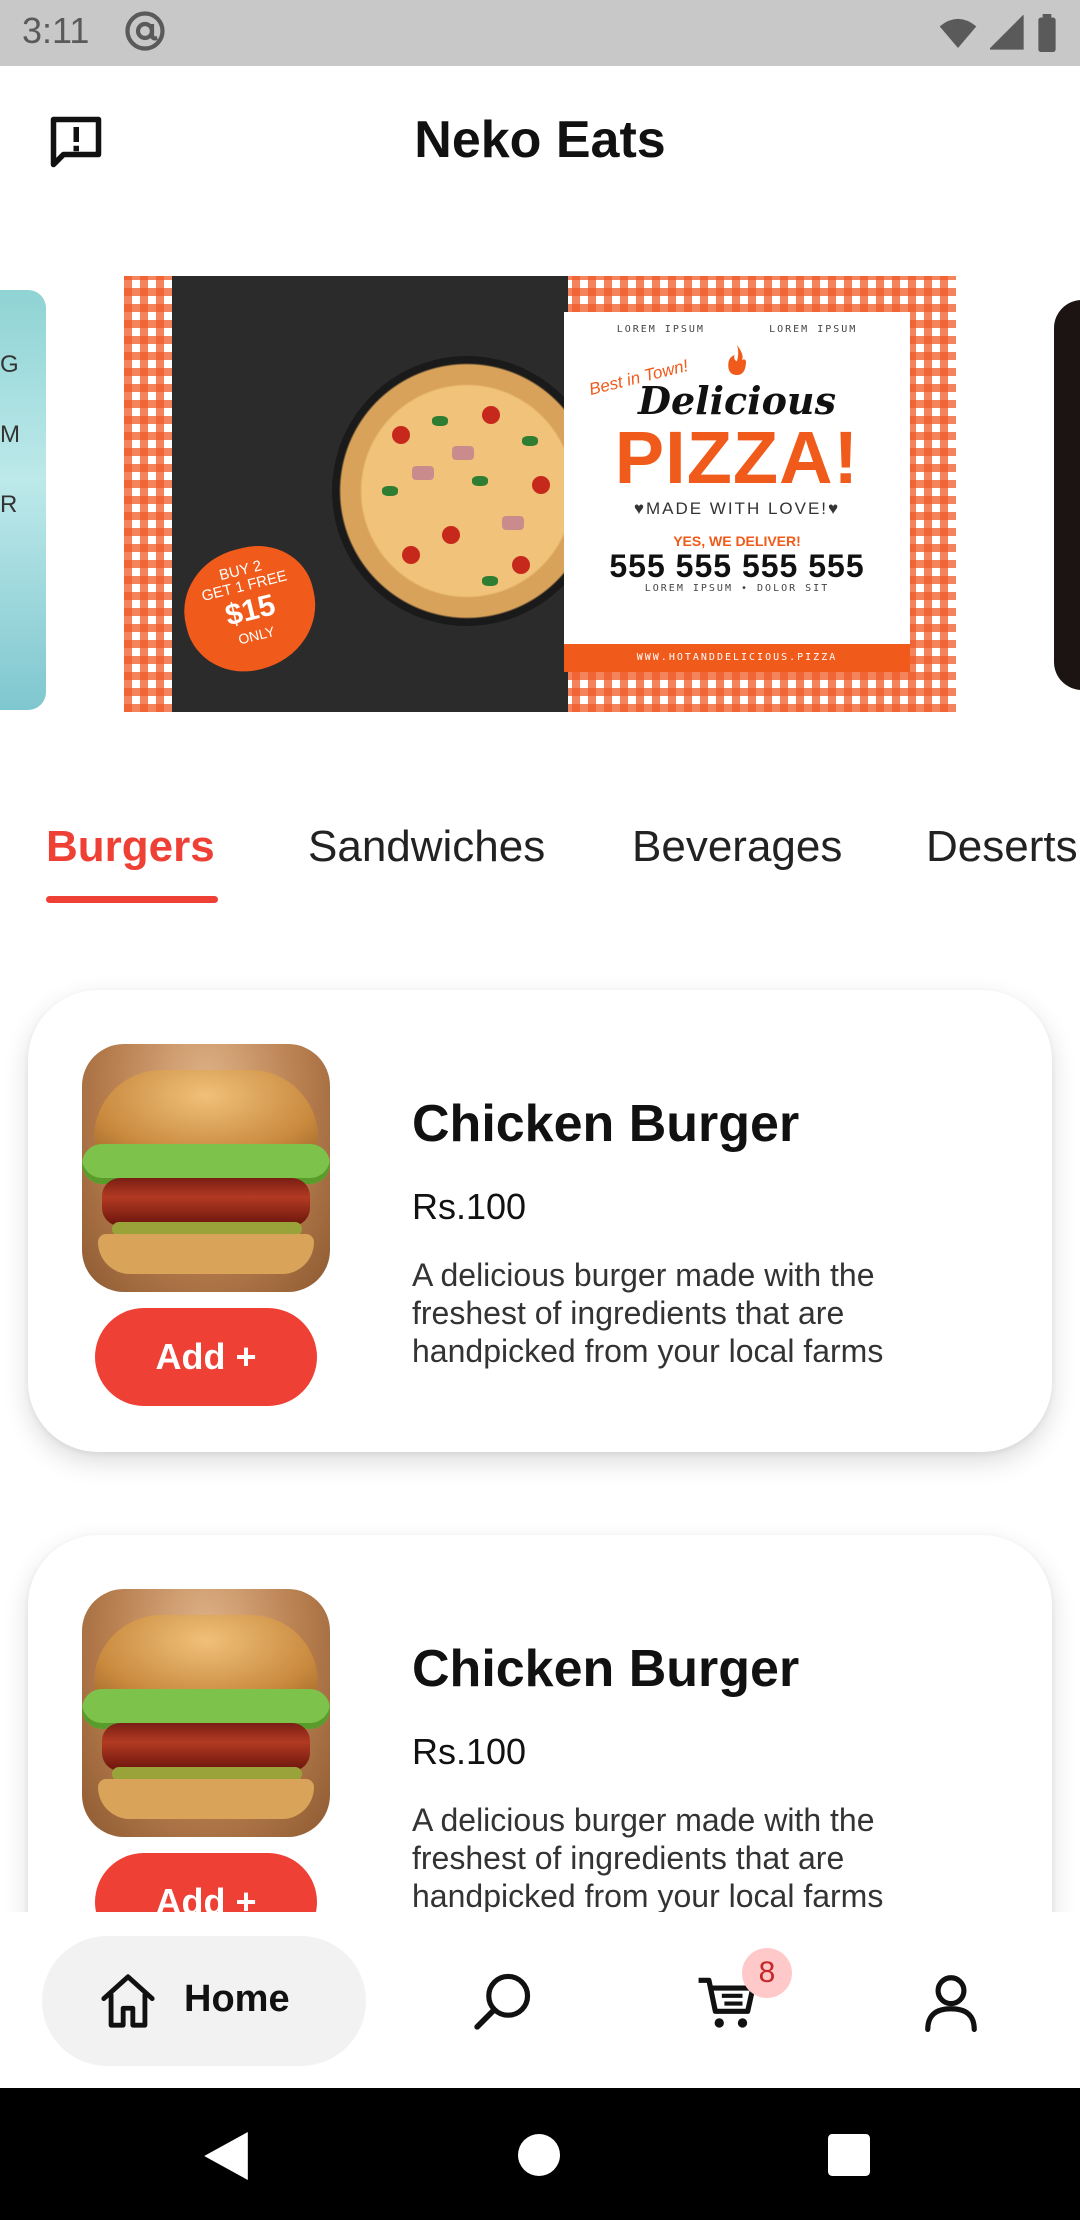  What do you see at coordinates (145, 31) in the screenshot?
I see `at-sign-icon` at bounding box center [145, 31].